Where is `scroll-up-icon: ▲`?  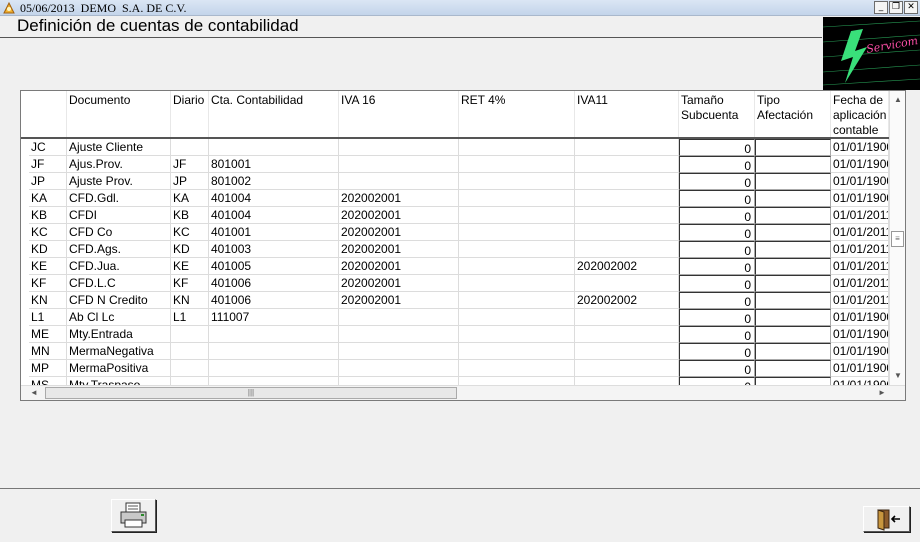 scroll-up-icon: ▲ is located at coordinates (898, 99).